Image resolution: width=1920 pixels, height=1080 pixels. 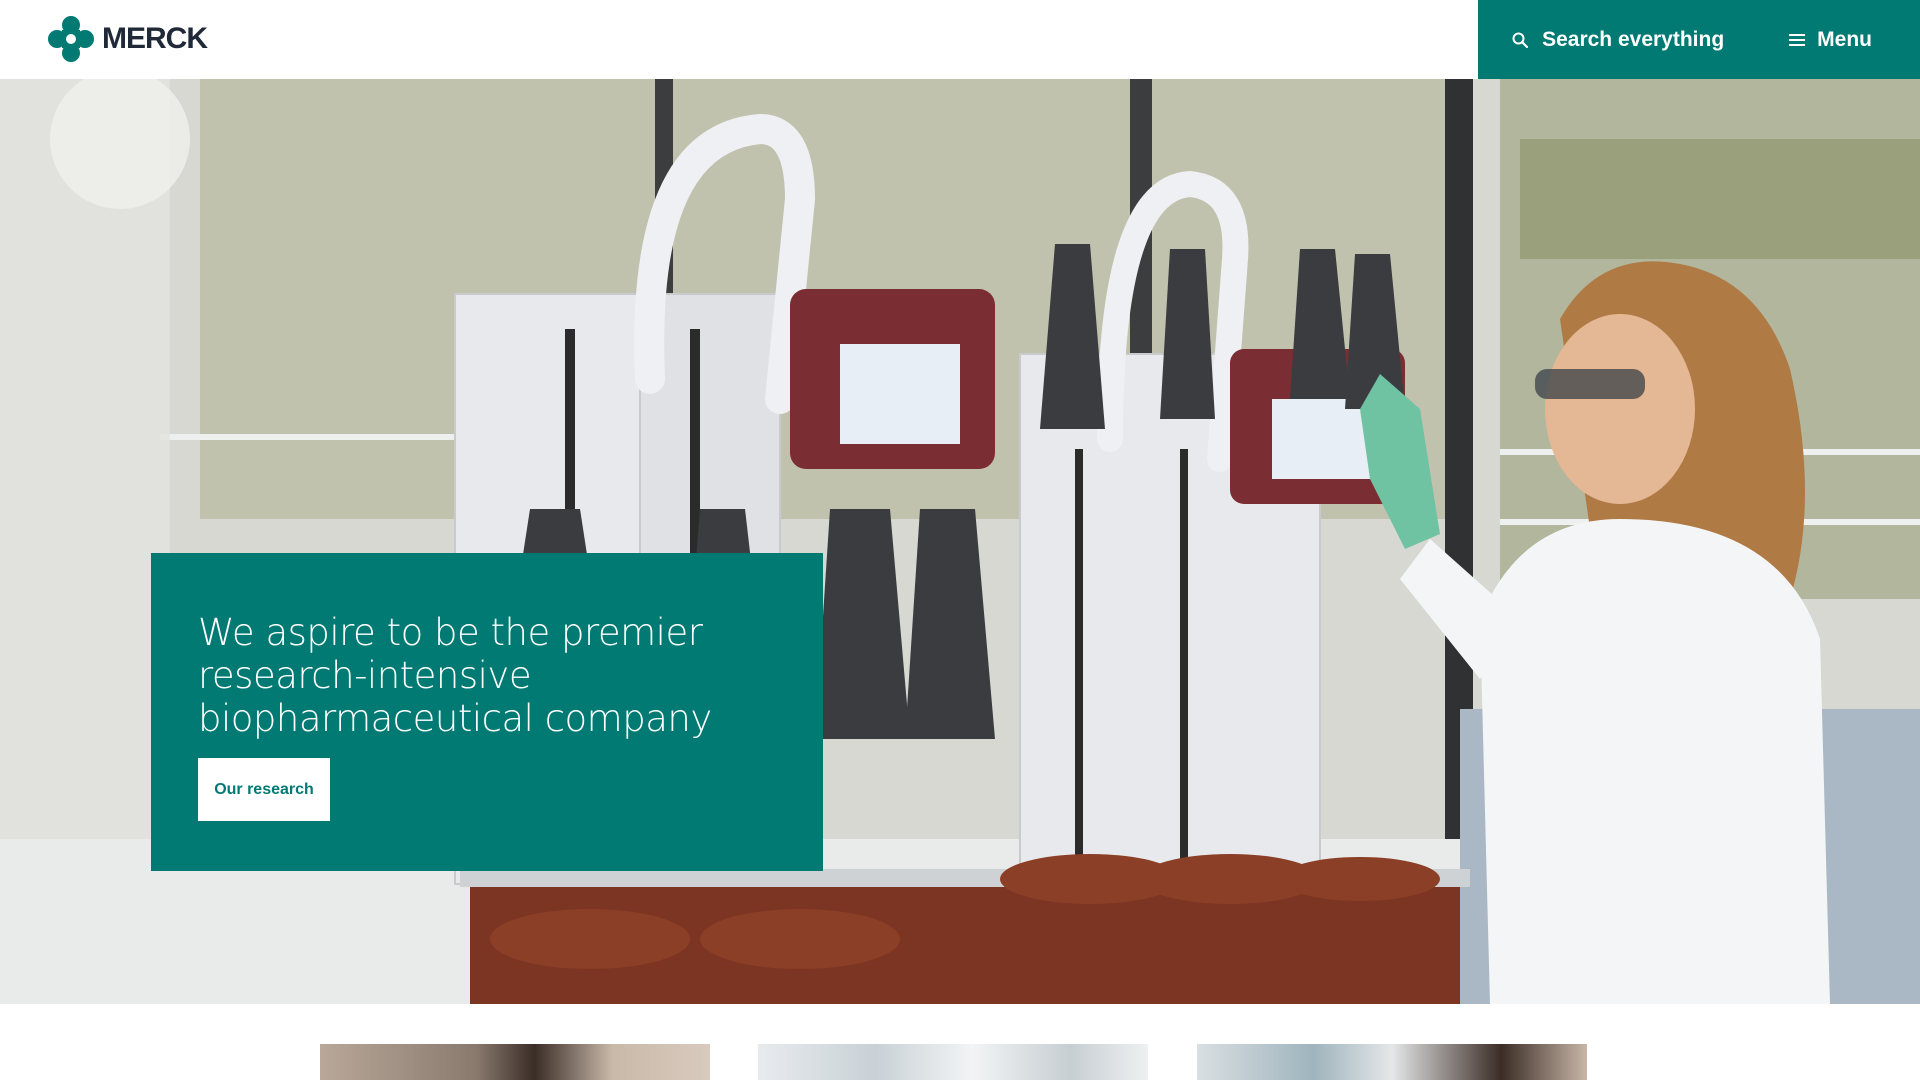 I want to click on site-header: MERCK Search everything Menu, so click(x=960, y=39).